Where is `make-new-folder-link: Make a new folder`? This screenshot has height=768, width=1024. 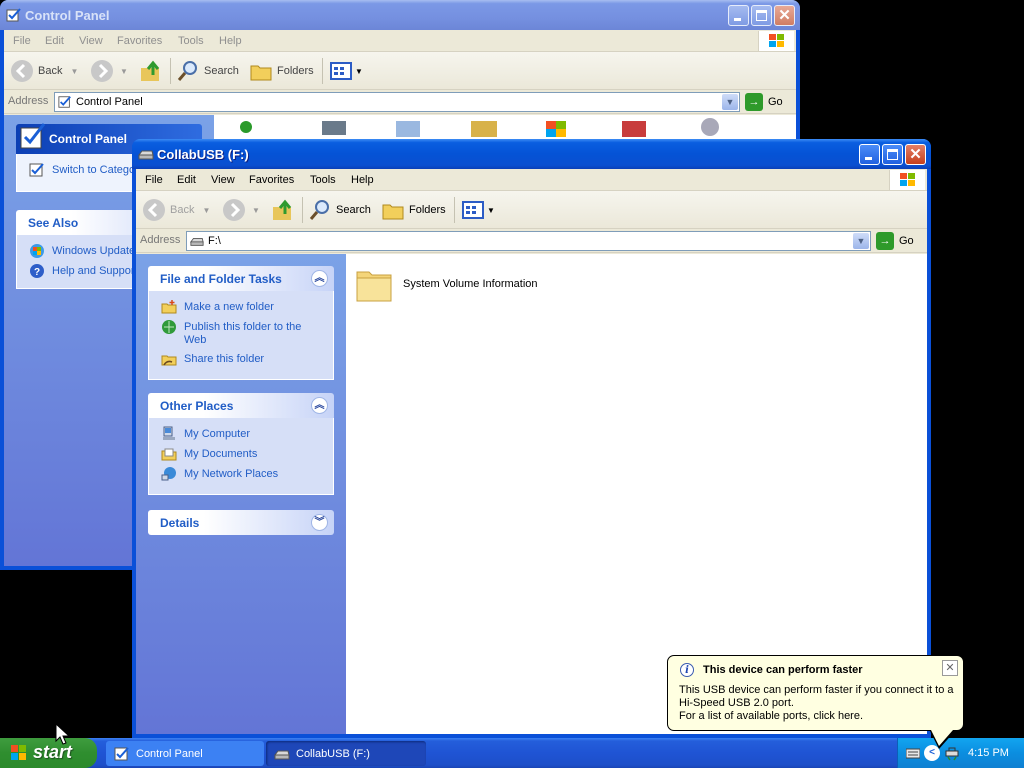 make-new-folder-link: Make a new folder is located at coordinates (243, 307).